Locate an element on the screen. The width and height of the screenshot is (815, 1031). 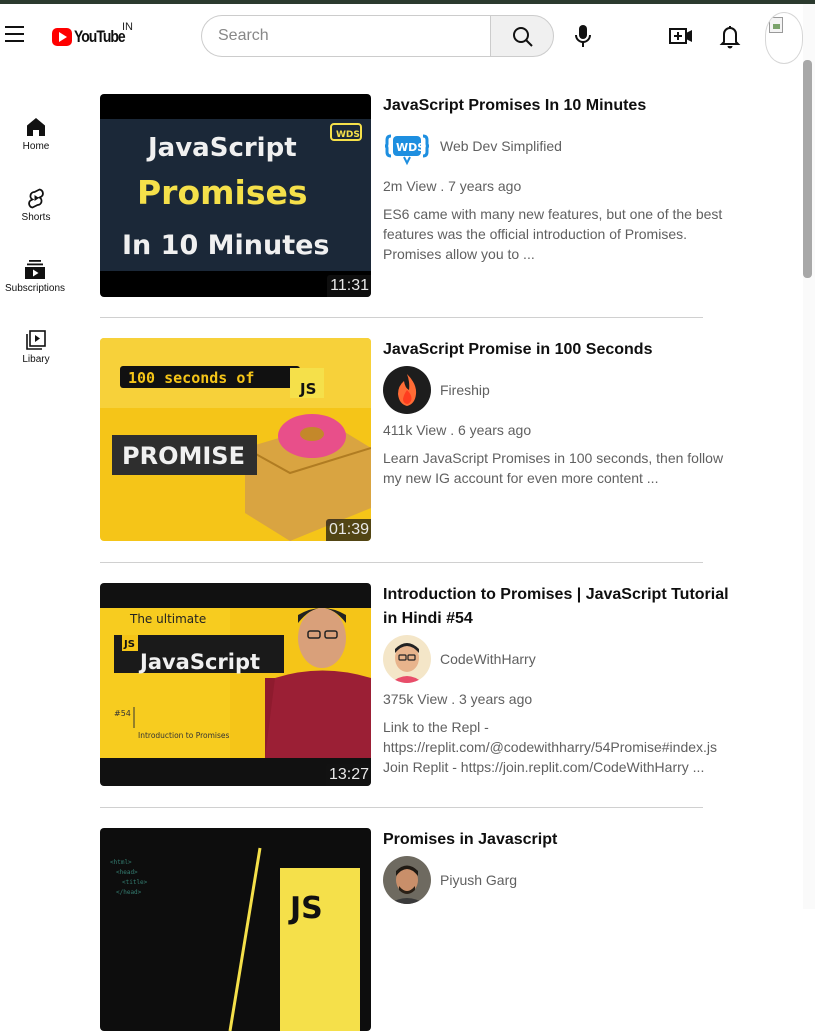
sidebar-item-home: Home is located at coordinates (36, 146).